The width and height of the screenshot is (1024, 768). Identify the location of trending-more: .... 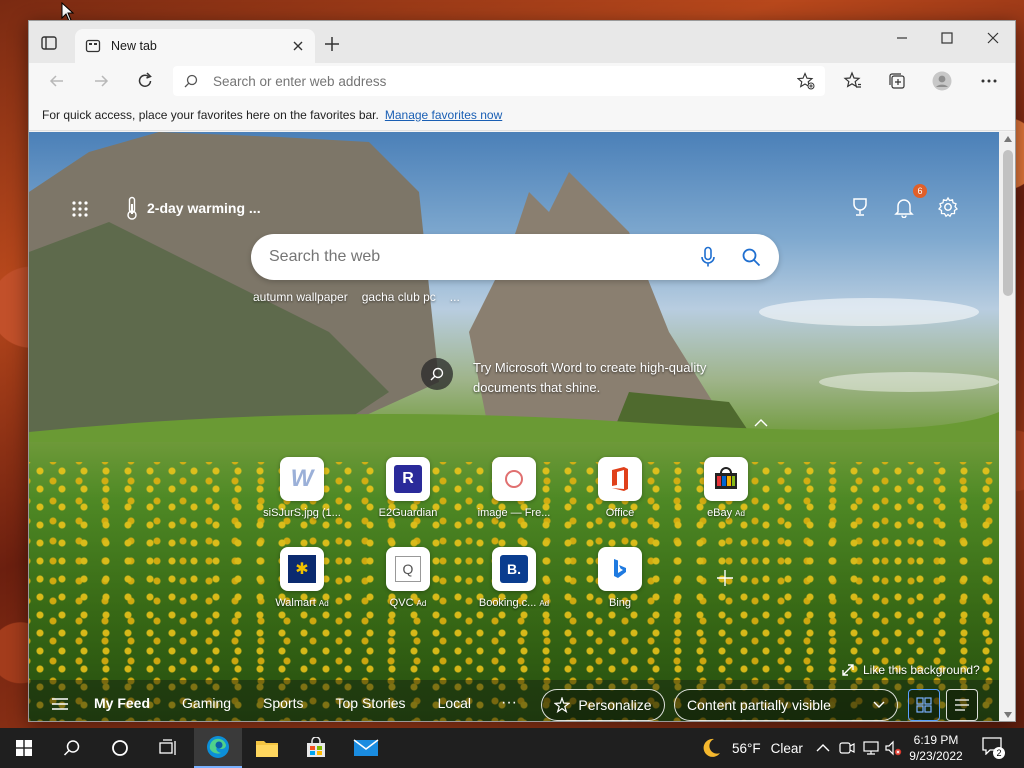
(455, 297).